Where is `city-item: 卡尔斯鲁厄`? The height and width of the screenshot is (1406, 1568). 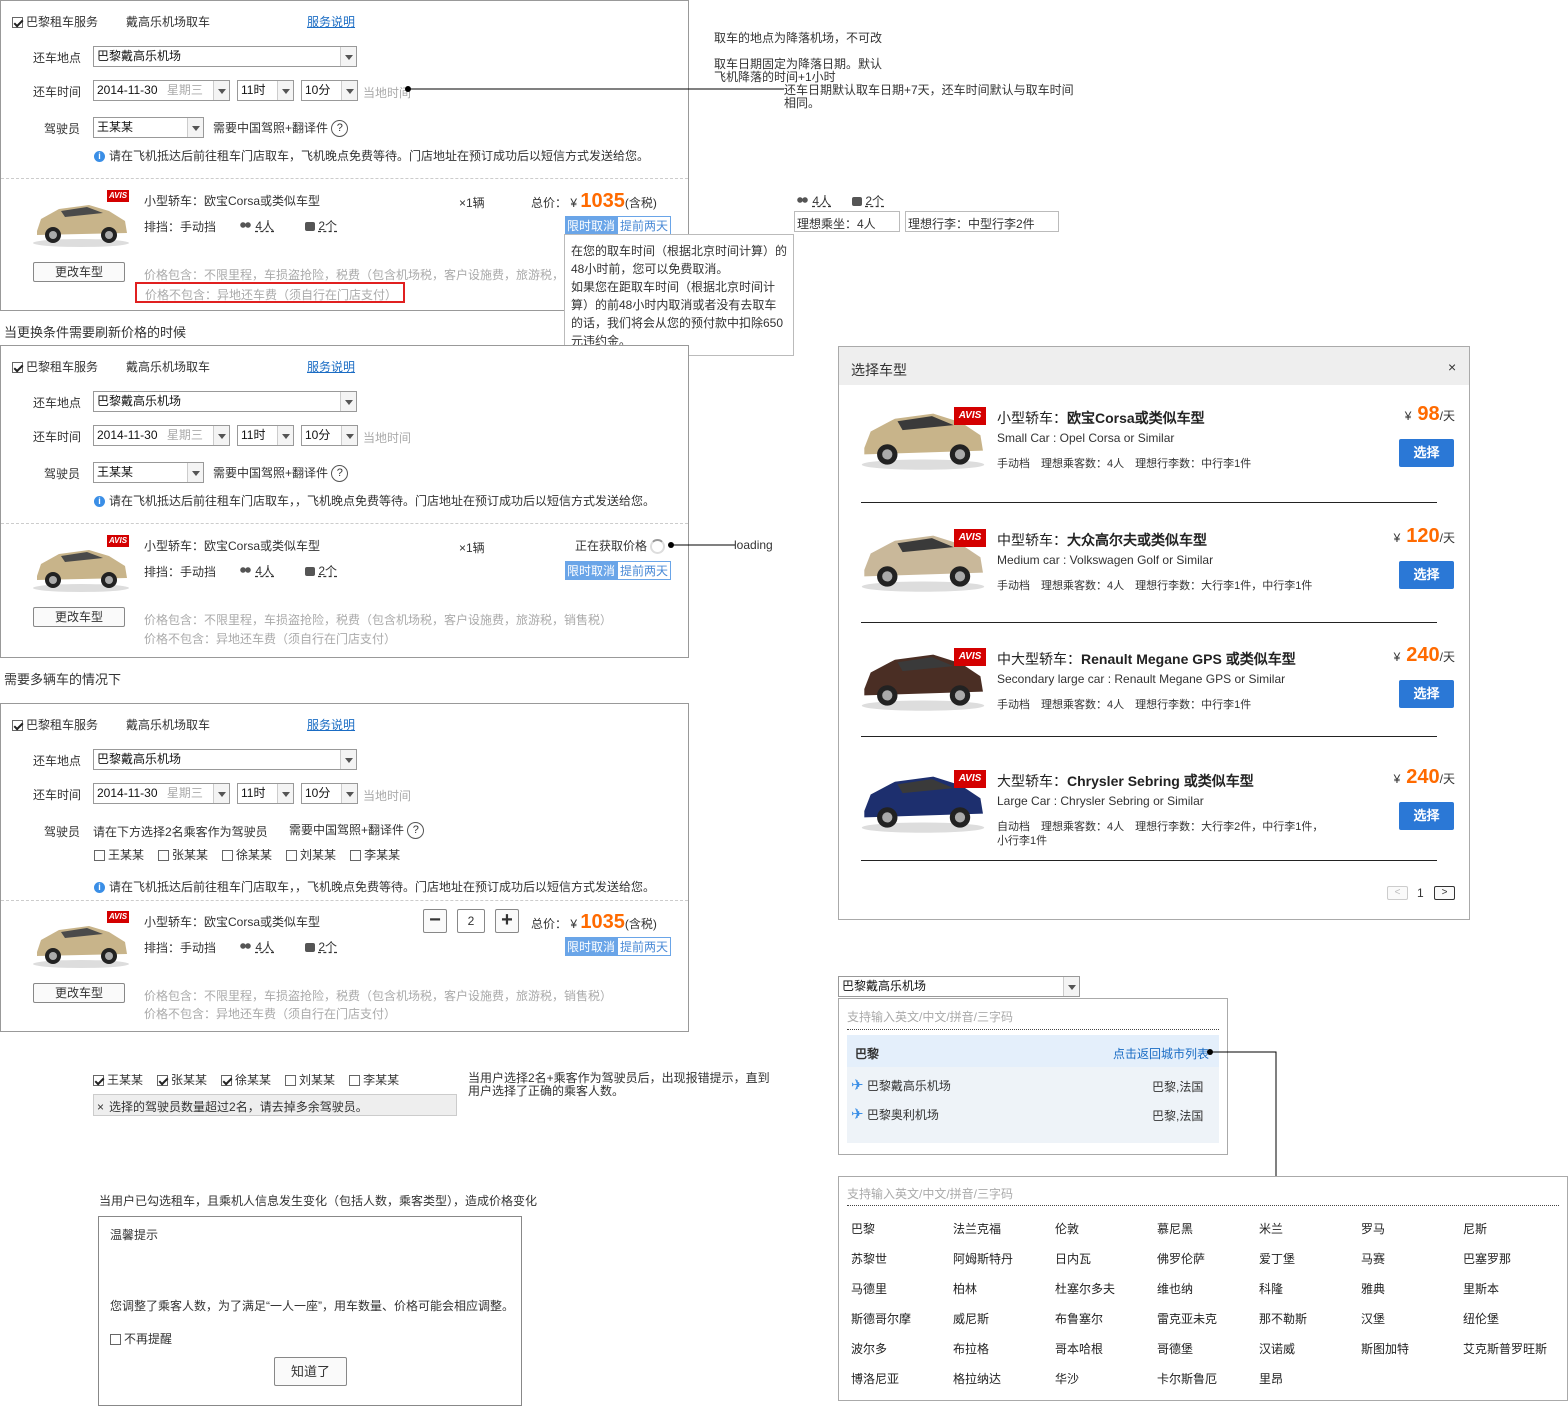
city-item: 卡尔斯鲁厄 is located at coordinates (1187, 1378).